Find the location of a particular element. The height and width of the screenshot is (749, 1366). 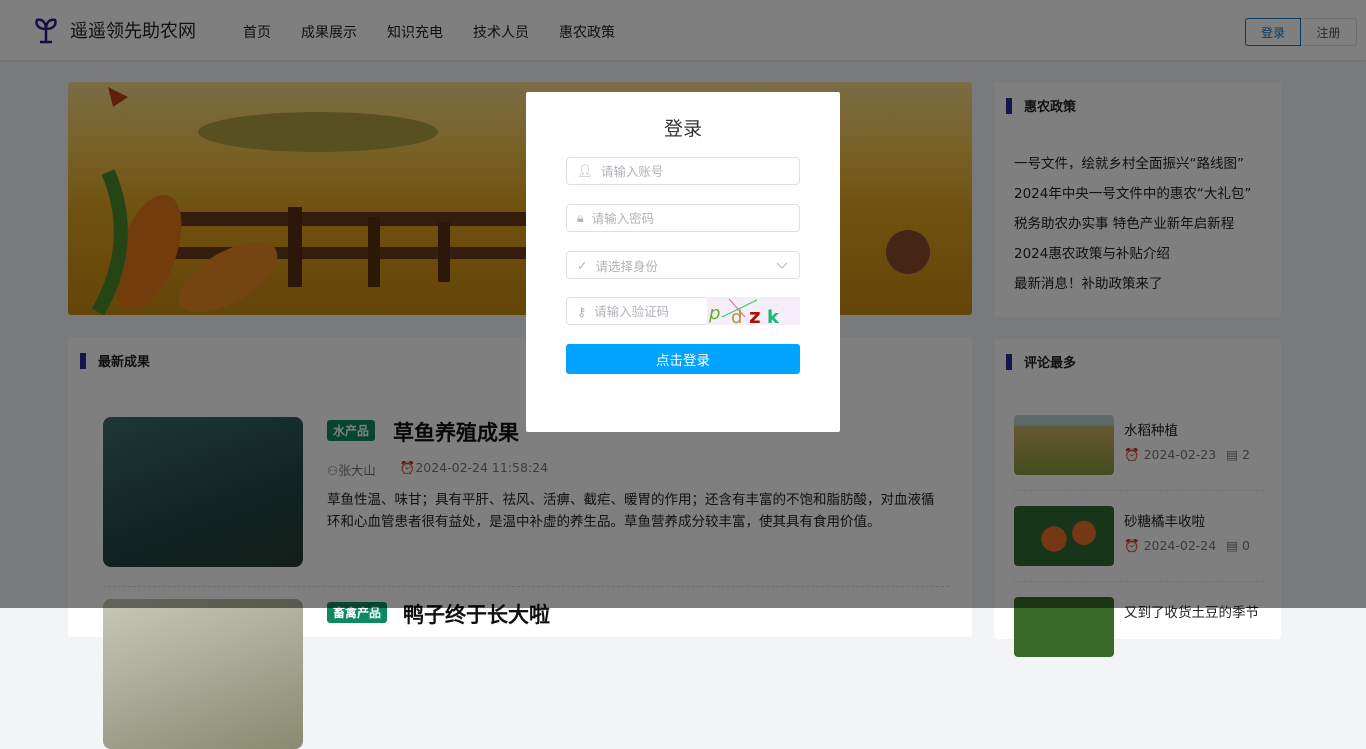

captcha-char: d is located at coordinates (736, 316).